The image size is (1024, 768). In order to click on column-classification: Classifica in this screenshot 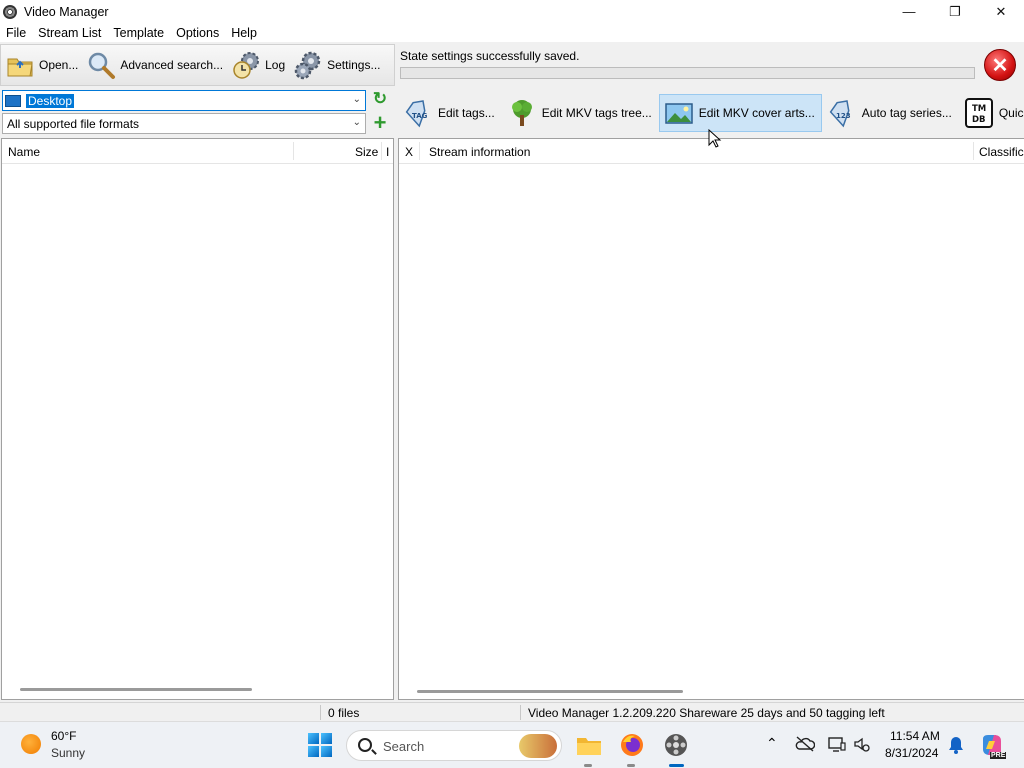, I will do `click(1001, 152)`.